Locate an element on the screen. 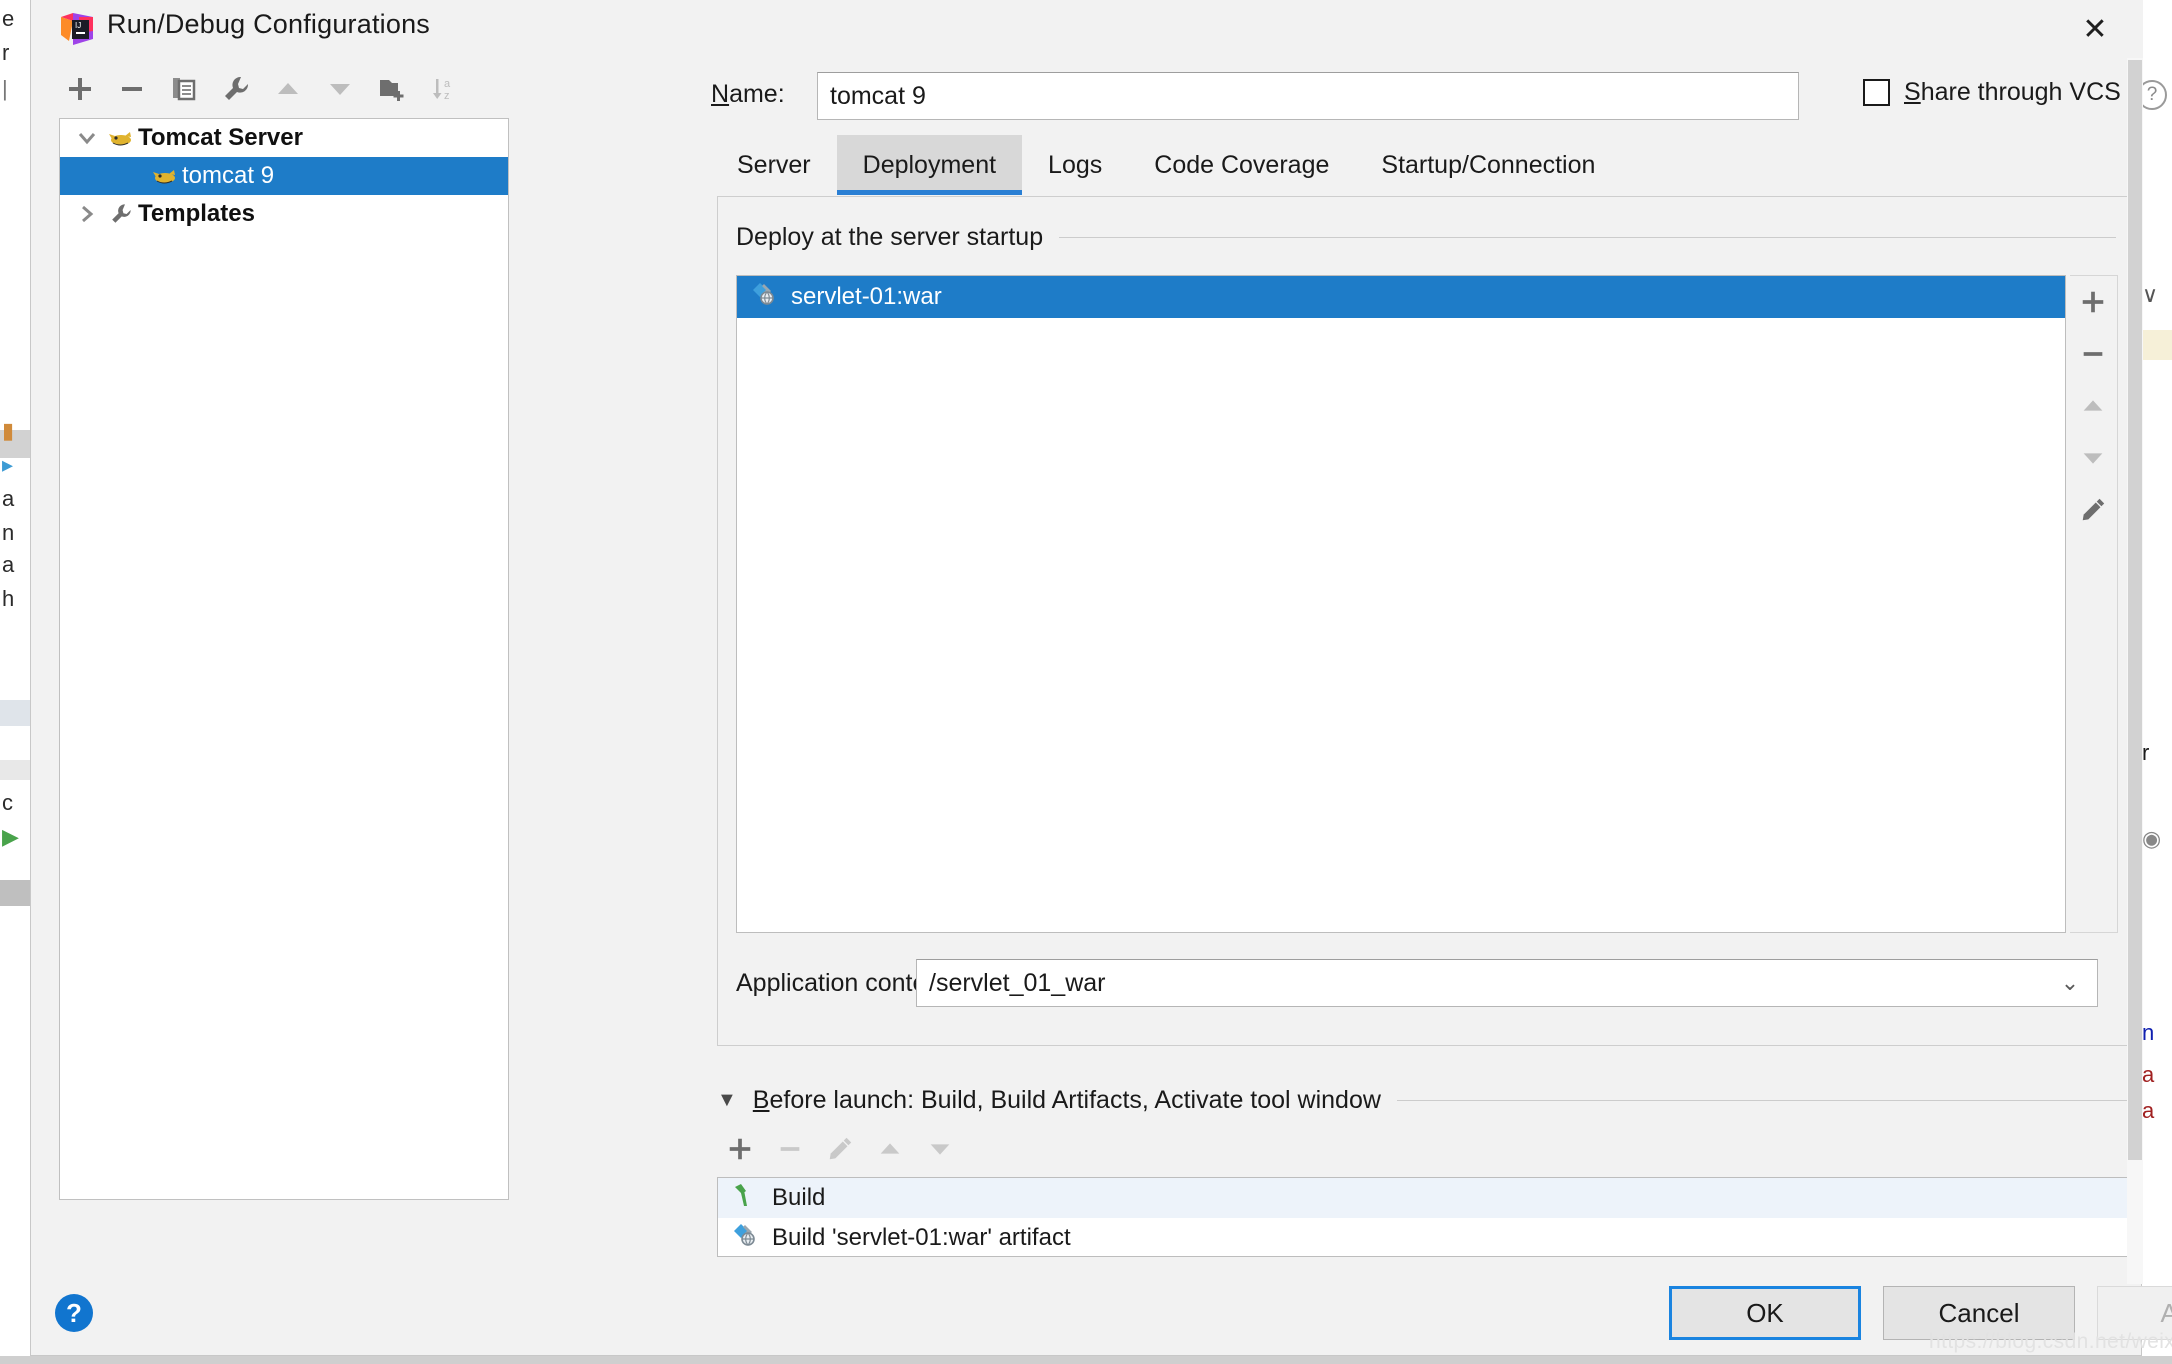  tab-deployment: Deployment is located at coordinates (929, 165).